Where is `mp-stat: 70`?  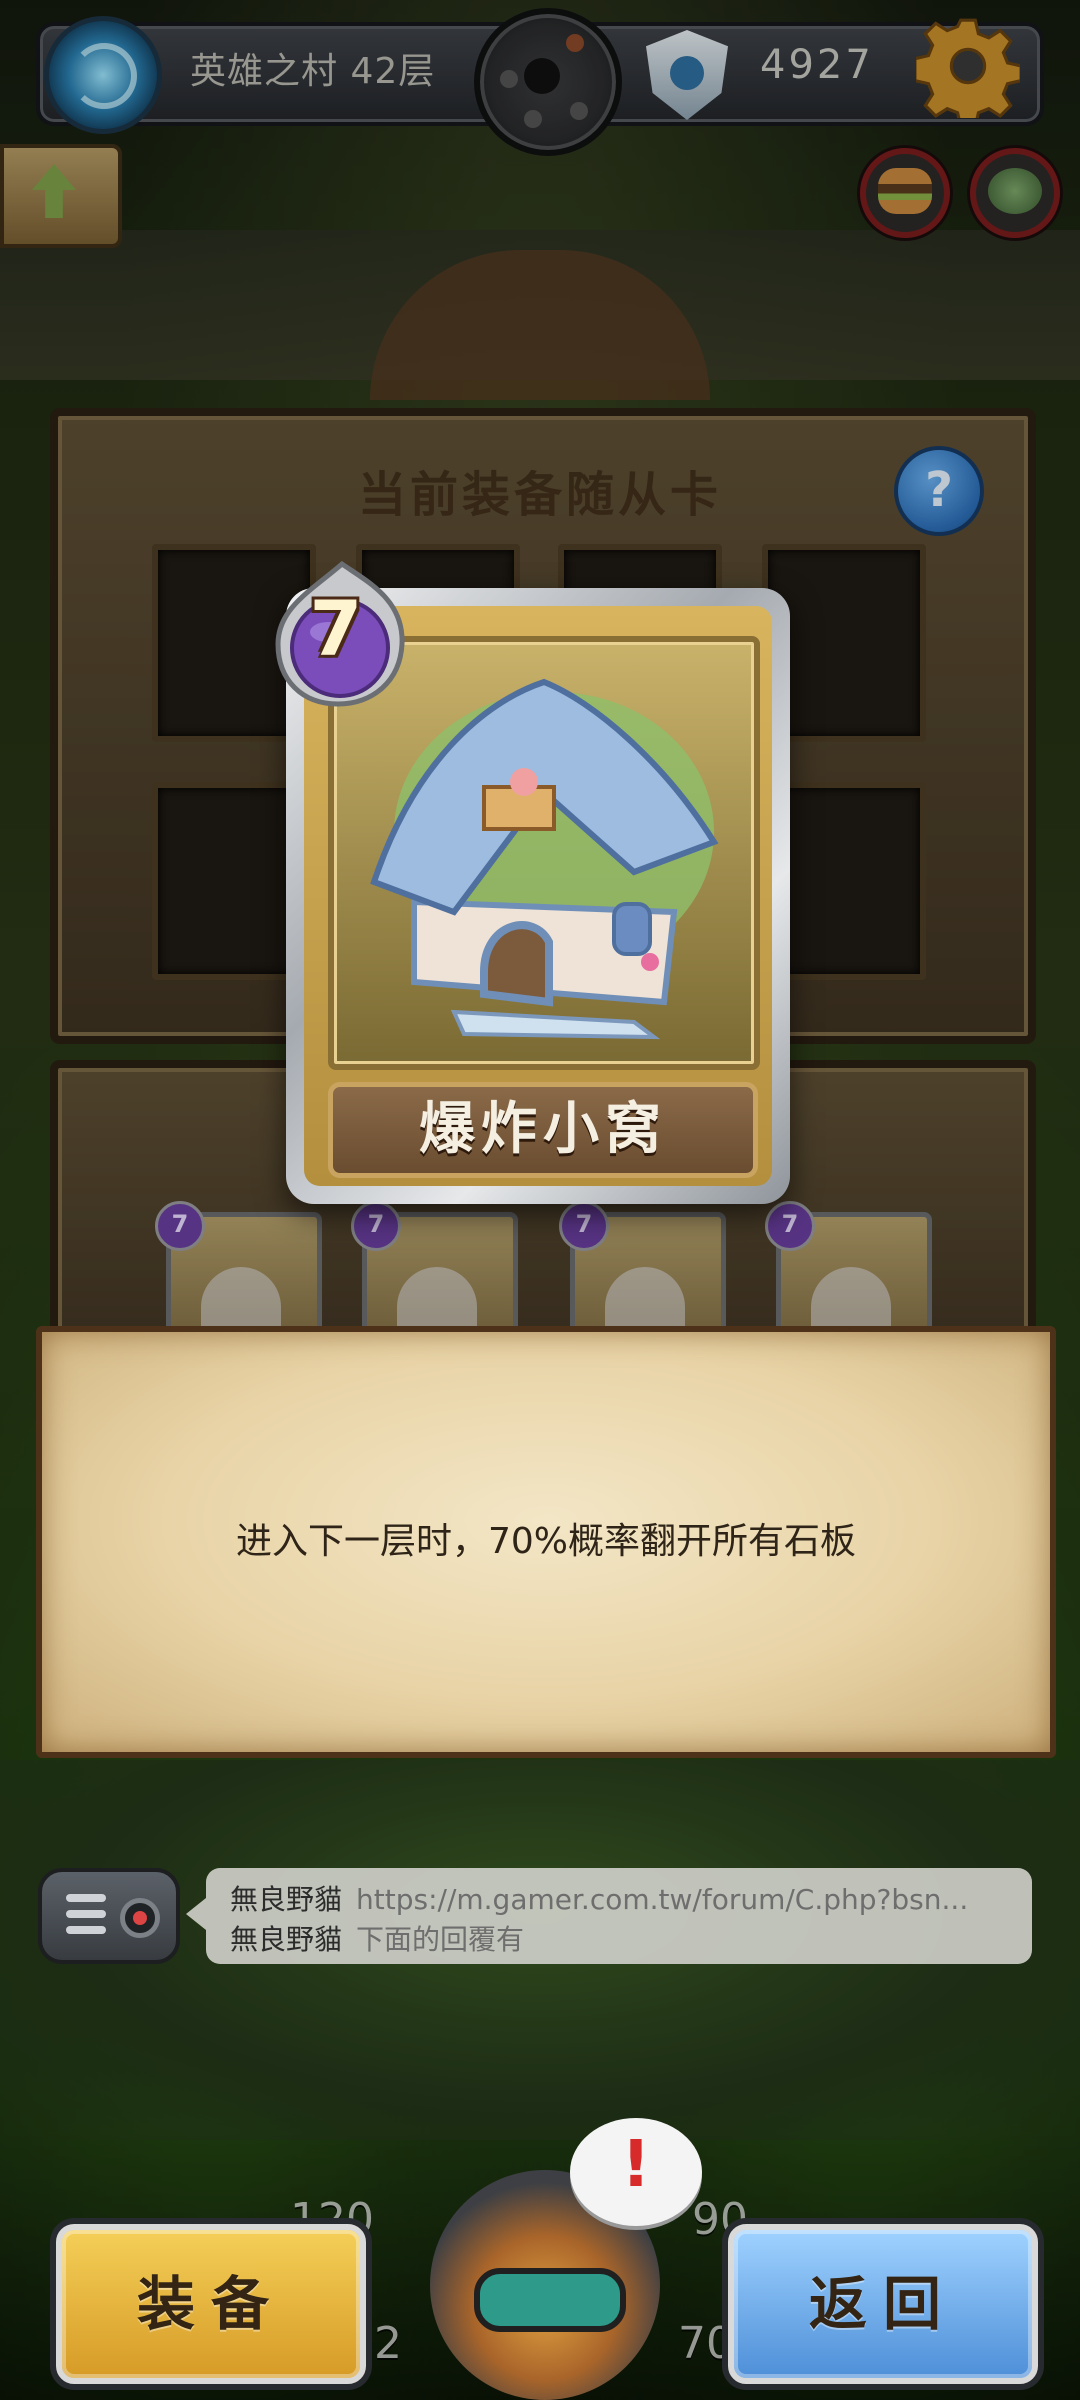 mp-stat: 70 is located at coordinates (706, 2343).